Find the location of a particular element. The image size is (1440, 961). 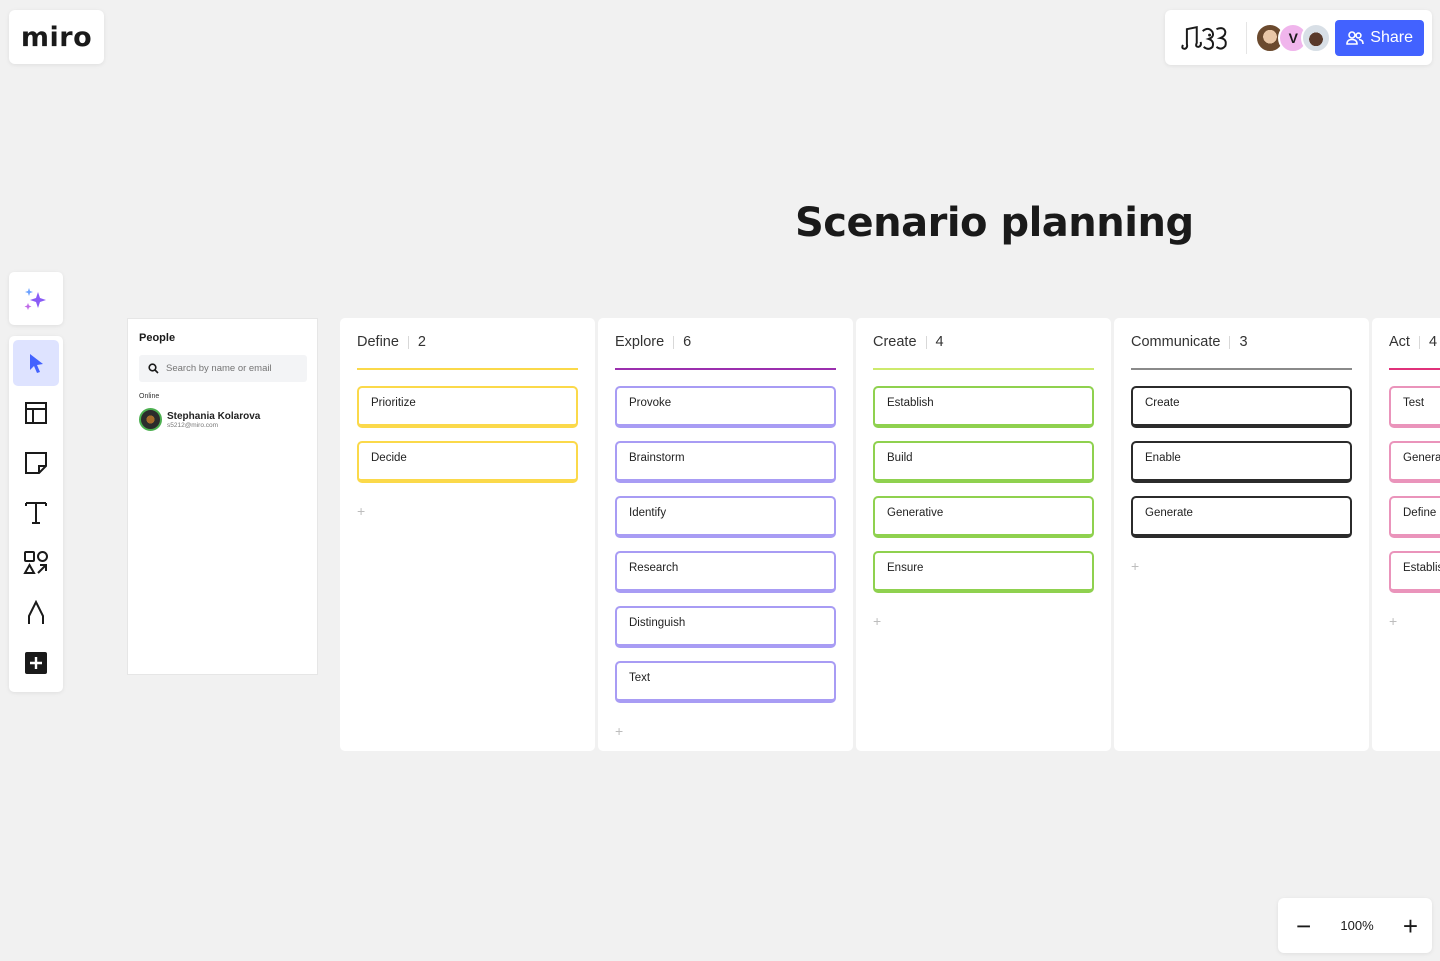

card: Provoke is located at coordinates (725, 407).